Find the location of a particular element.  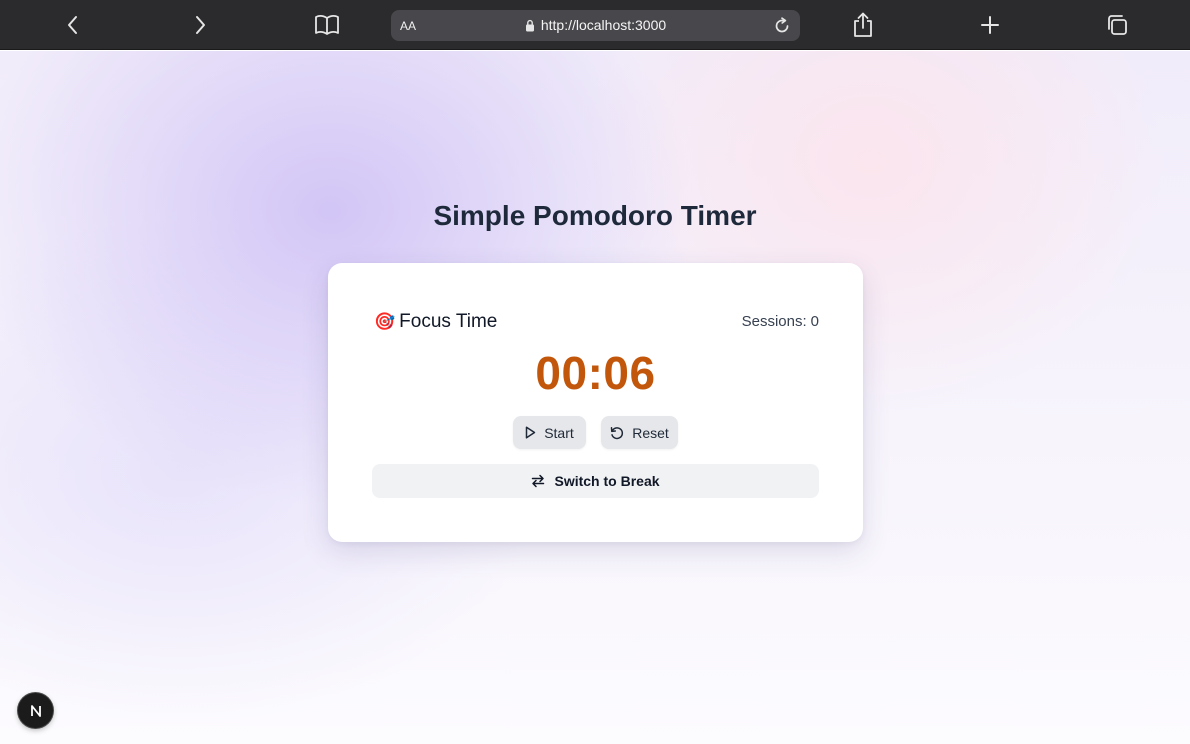

share-icon is located at coordinates (863, 24).